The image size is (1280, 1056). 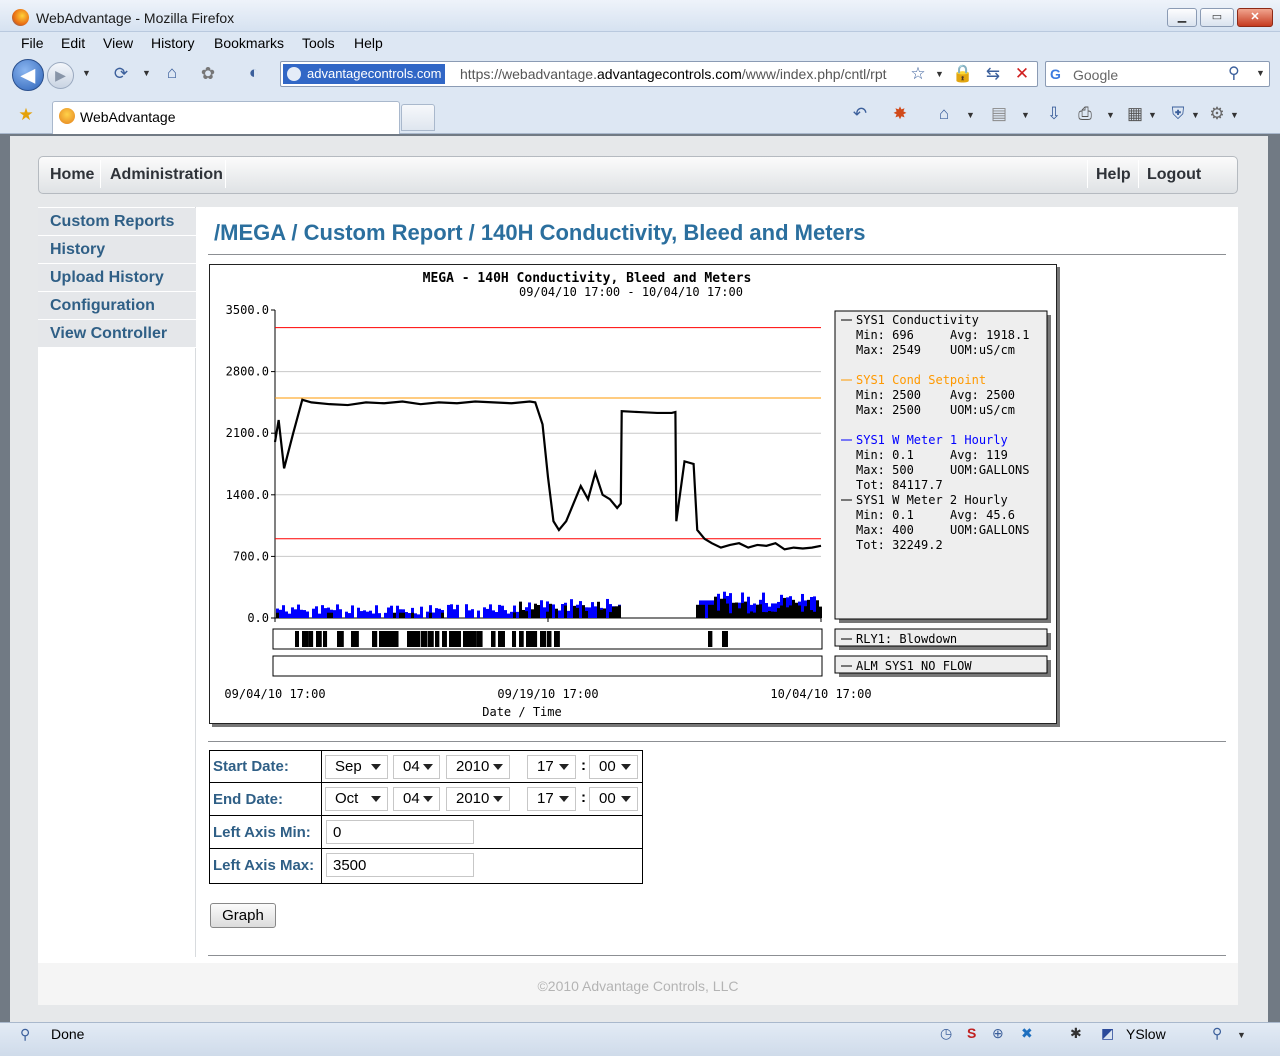 I want to click on reload-dropdown-icon: ▼, so click(x=146, y=73).